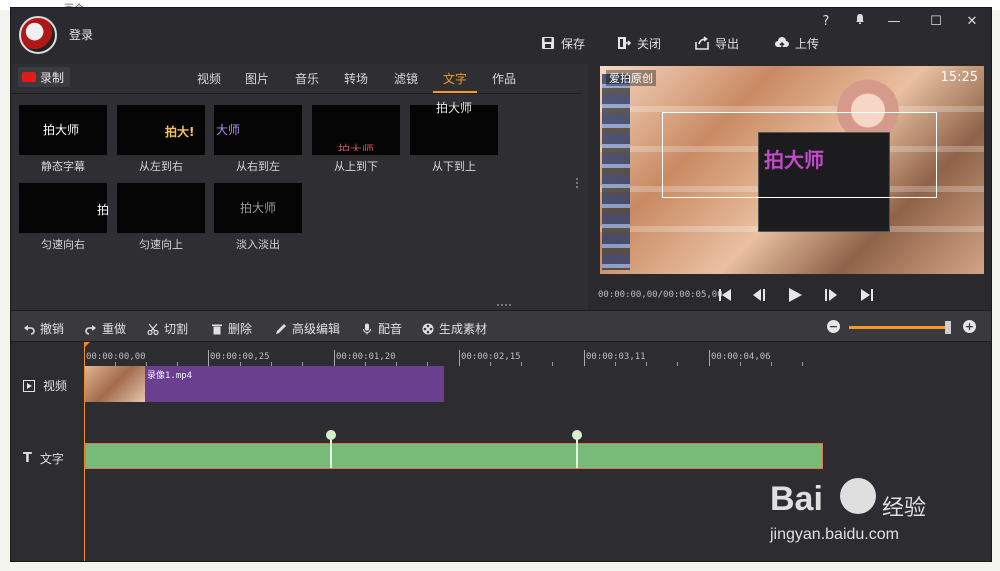  What do you see at coordinates (217, 329) in the screenshot?
I see `trash-icon` at bounding box center [217, 329].